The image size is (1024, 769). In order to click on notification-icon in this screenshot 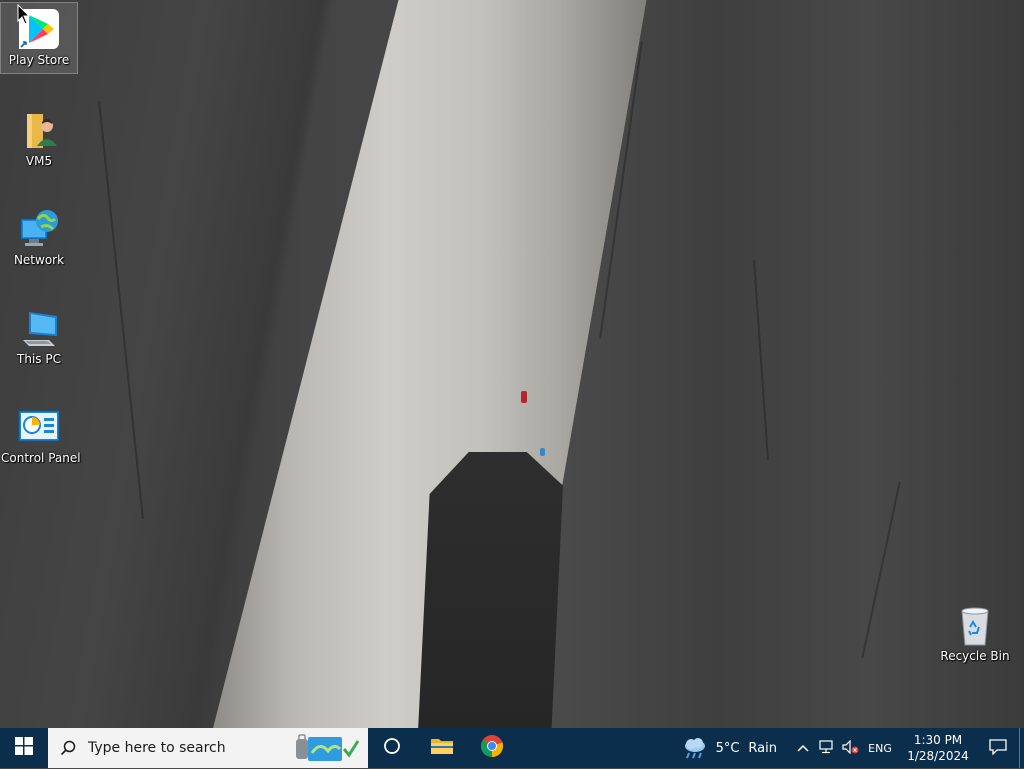, I will do `click(998, 748)`.